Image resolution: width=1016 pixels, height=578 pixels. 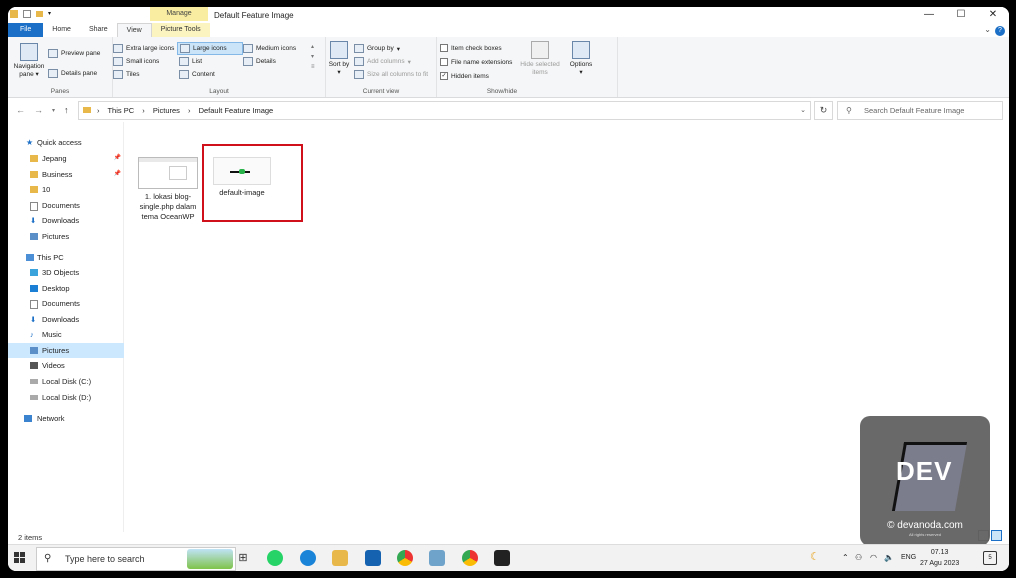 What do you see at coordinates (269, 48) in the screenshot?
I see `medium-icons-button: Medium icons` at bounding box center [269, 48].